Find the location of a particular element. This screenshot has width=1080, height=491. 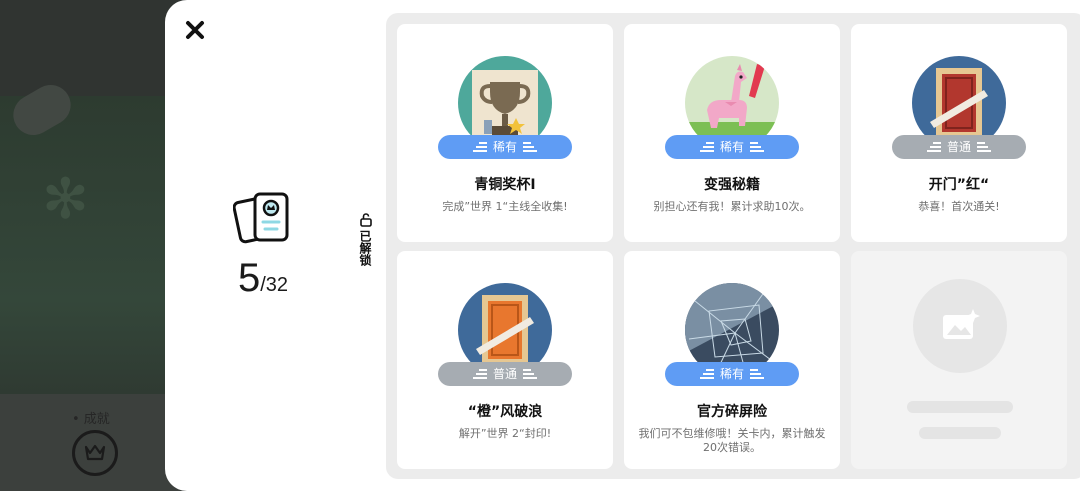

close-icon is located at coordinates (195, 30).